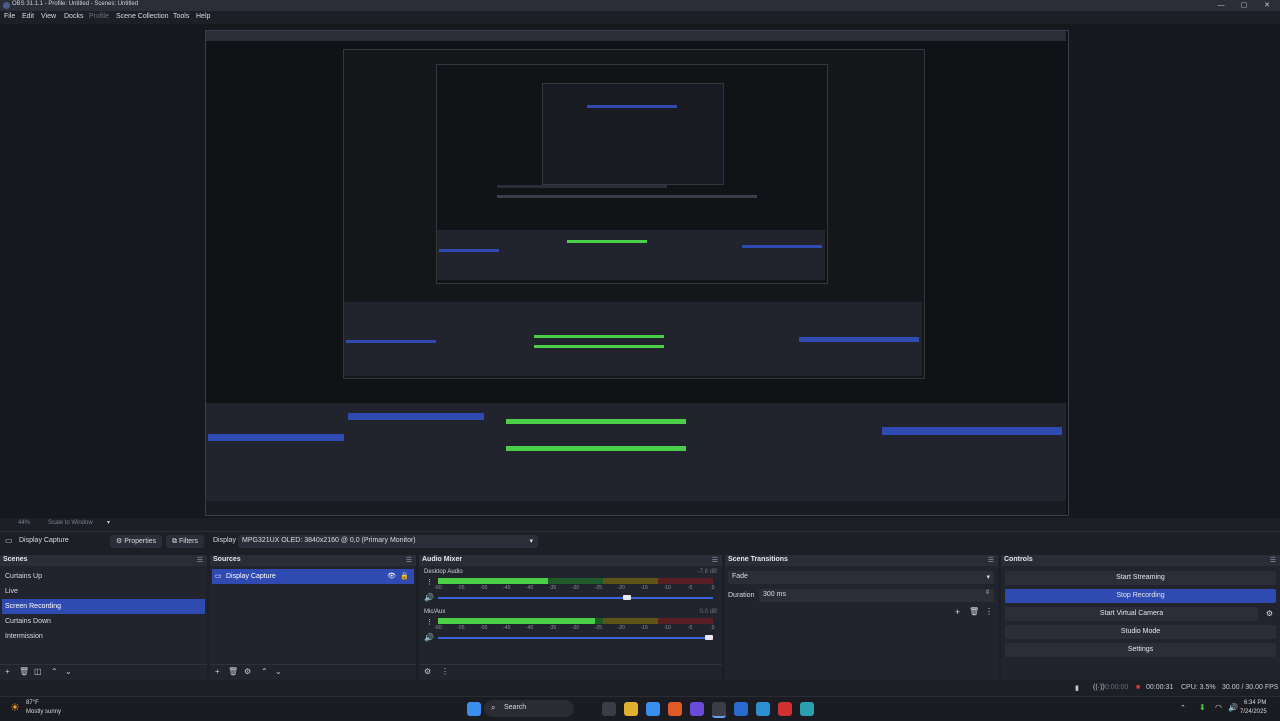  I want to click on channel-db: -7.8 dB, so click(707, 572).